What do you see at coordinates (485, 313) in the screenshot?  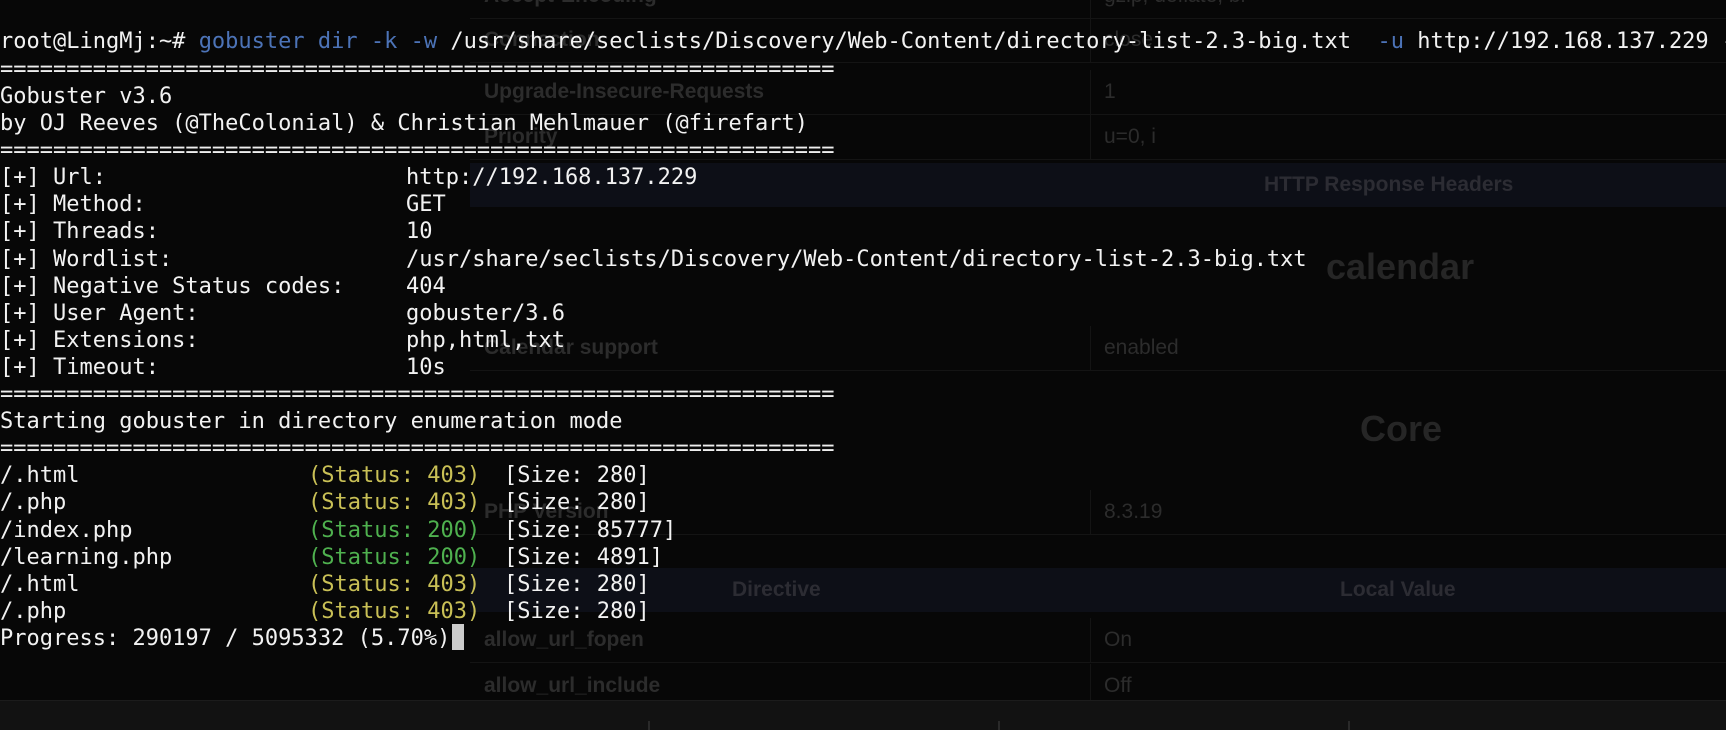 I see `config-value: gobuster/3.6` at bounding box center [485, 313].